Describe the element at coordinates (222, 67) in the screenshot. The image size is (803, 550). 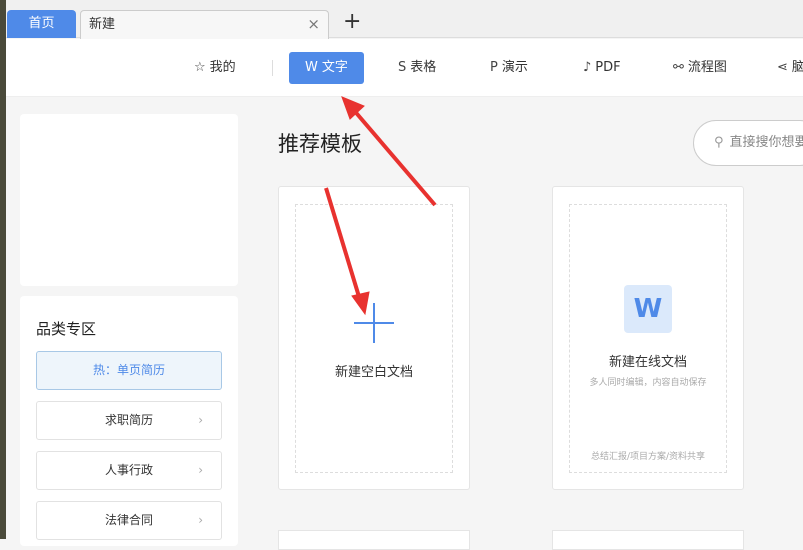
I see `nav-label: 我的` at that location.